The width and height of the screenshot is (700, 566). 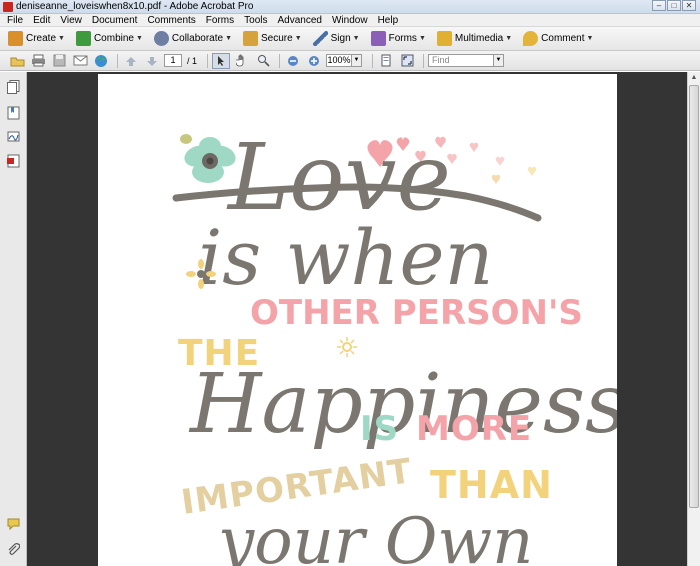 I want to click on zoom-level-input: 100%, so click(x=339, y=60).